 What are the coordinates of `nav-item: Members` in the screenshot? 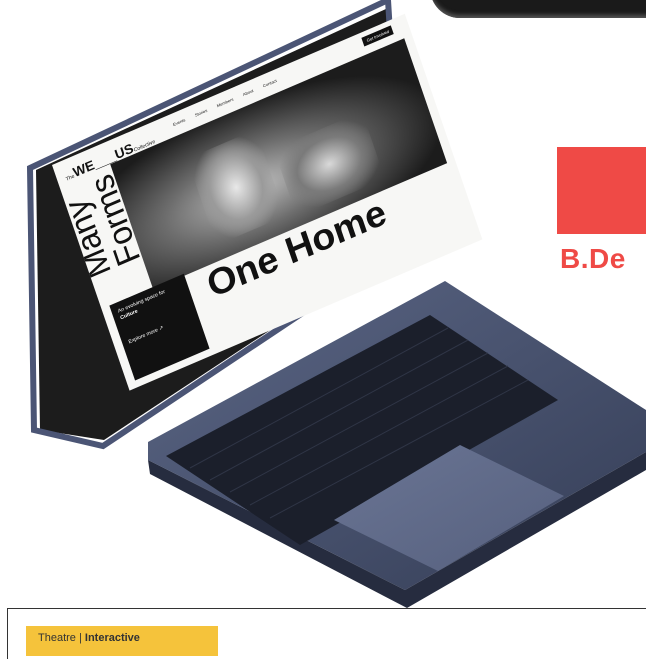 It's located at (225, 103).